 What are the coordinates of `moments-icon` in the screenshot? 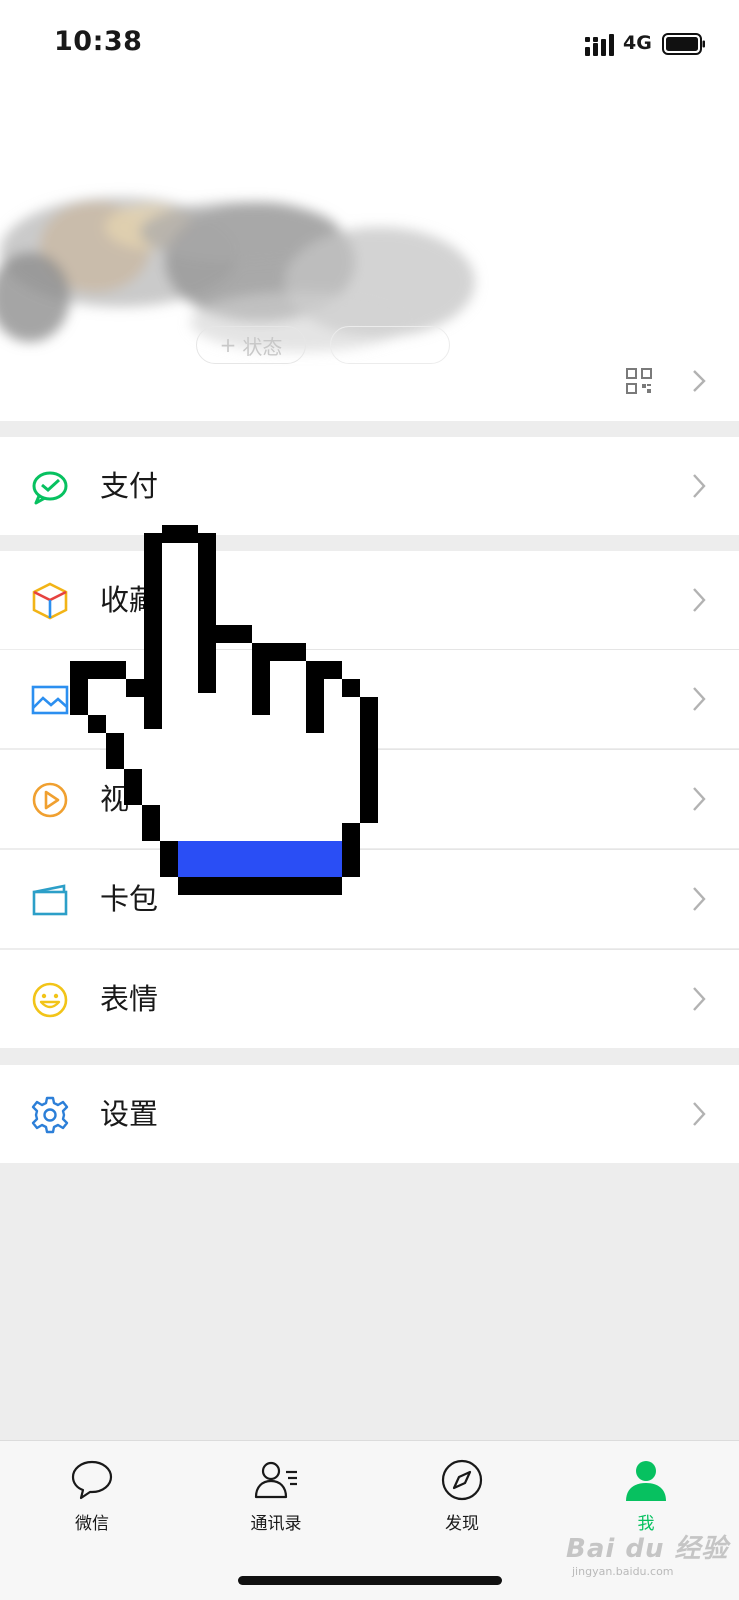 It's located at (50, 700).